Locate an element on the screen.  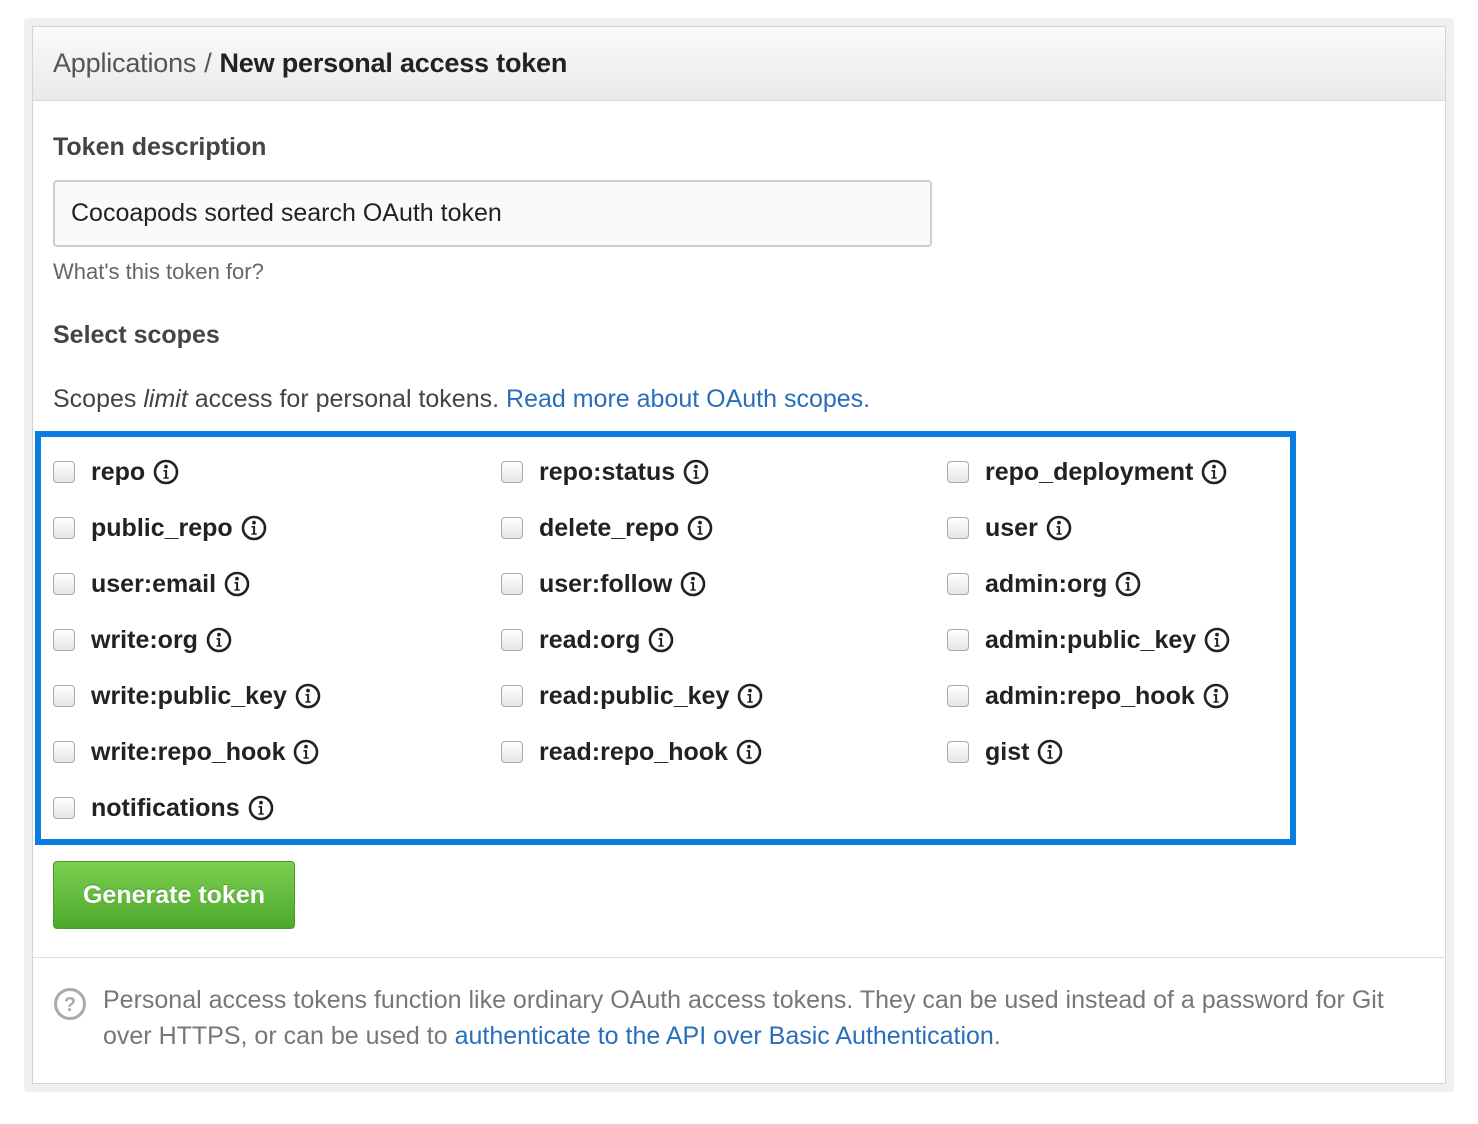
scope-item: gist is located at coordinates (1005, 752).